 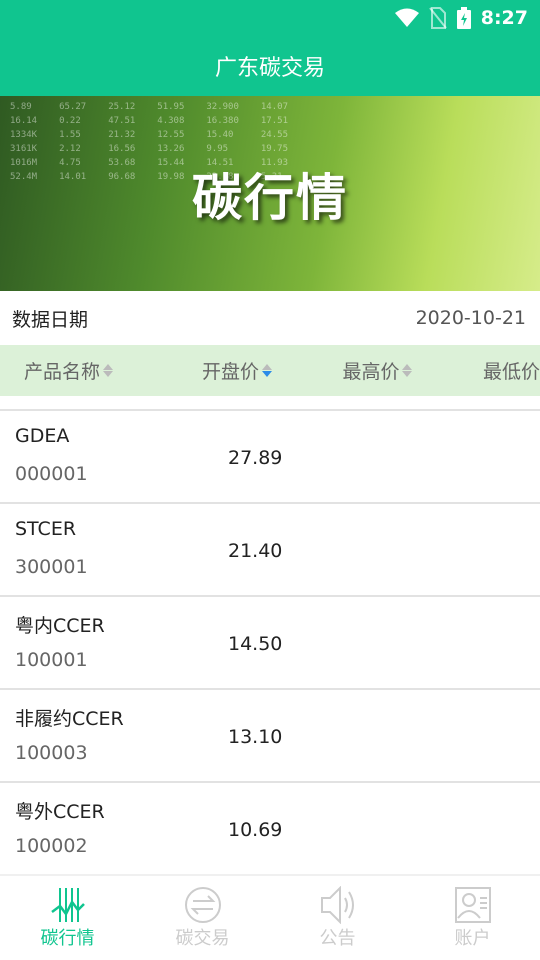 I want to click on data-date-label: 数据日期, so click(x=50, y=319).